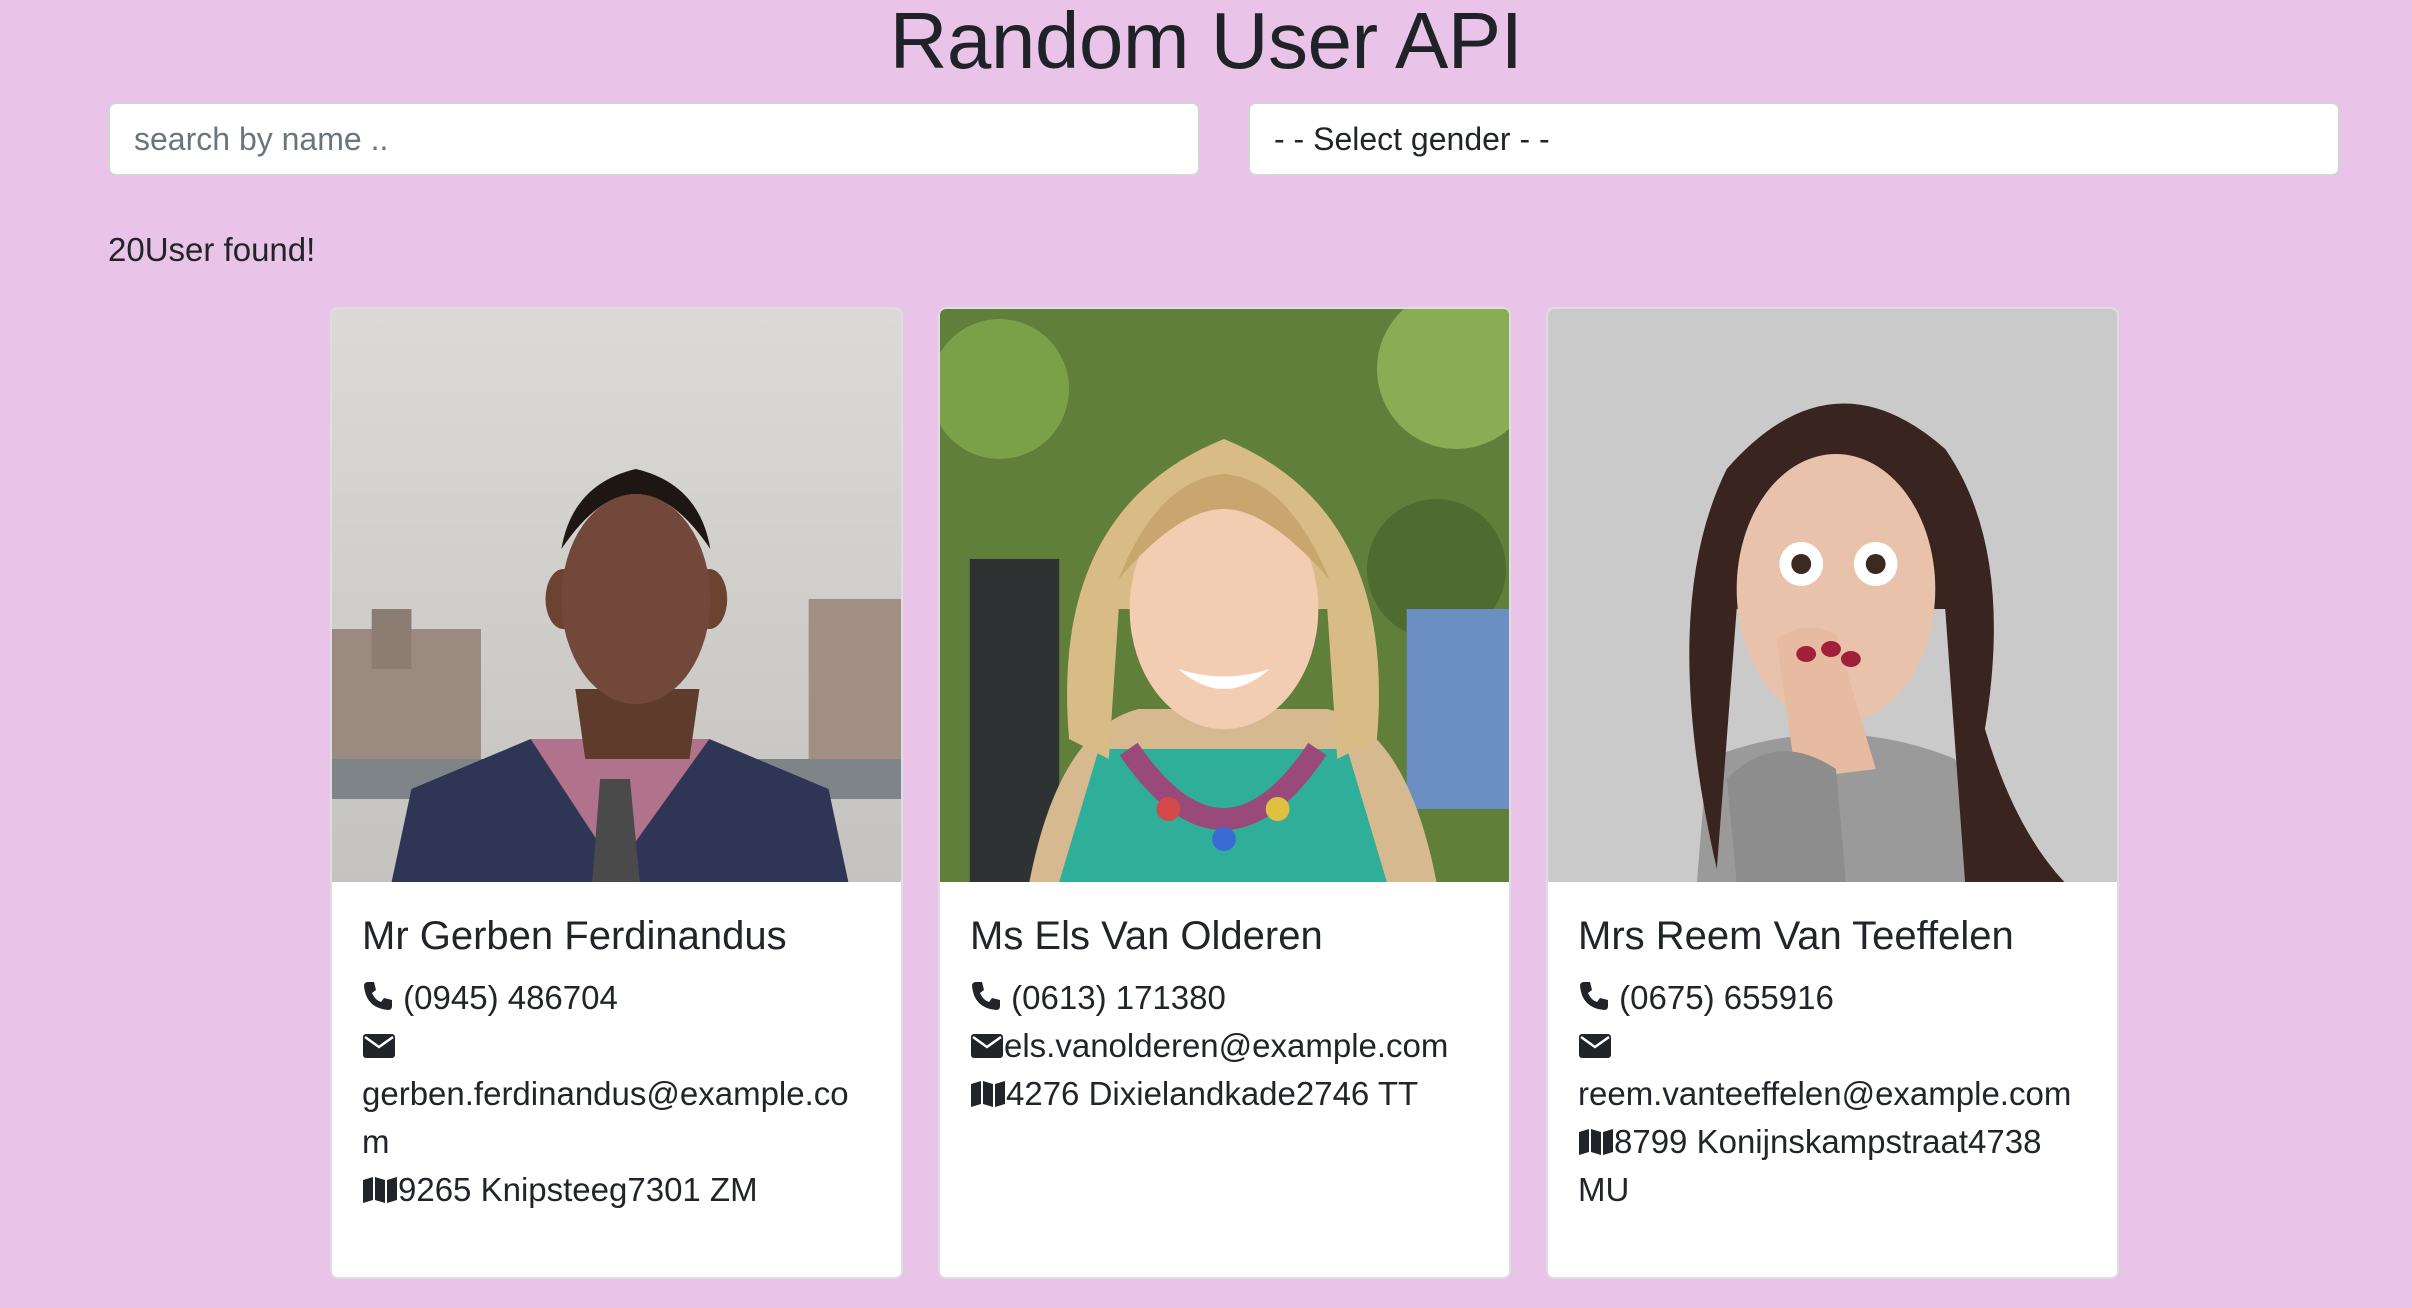 The image size is (2412, 1308). What do you see at coordinates (1726, 997) in the screenshot?
I see `user-phone: (0675) 655916` at bounding box center [1726, 997].